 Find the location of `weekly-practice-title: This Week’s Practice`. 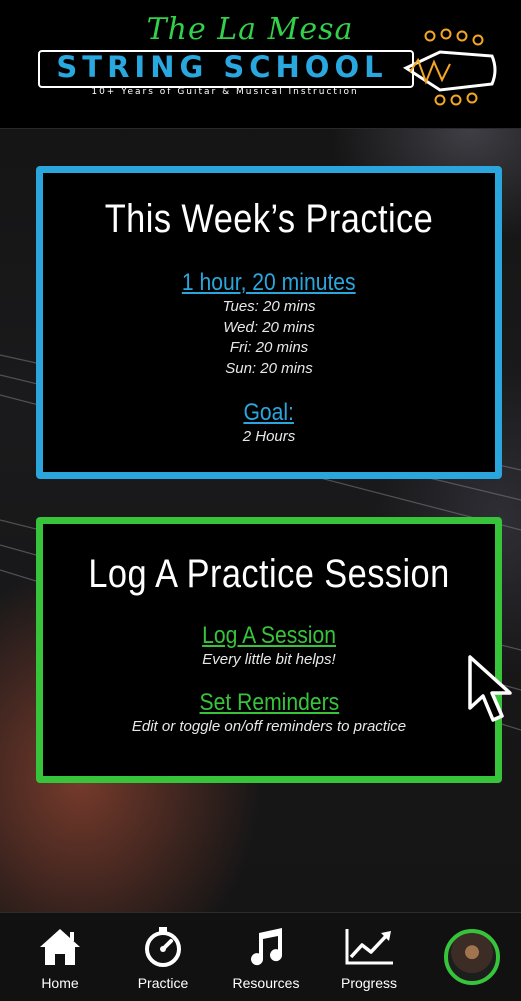

weekly-practice-title: This Week’s Practice is located at coordinates (269, 219).